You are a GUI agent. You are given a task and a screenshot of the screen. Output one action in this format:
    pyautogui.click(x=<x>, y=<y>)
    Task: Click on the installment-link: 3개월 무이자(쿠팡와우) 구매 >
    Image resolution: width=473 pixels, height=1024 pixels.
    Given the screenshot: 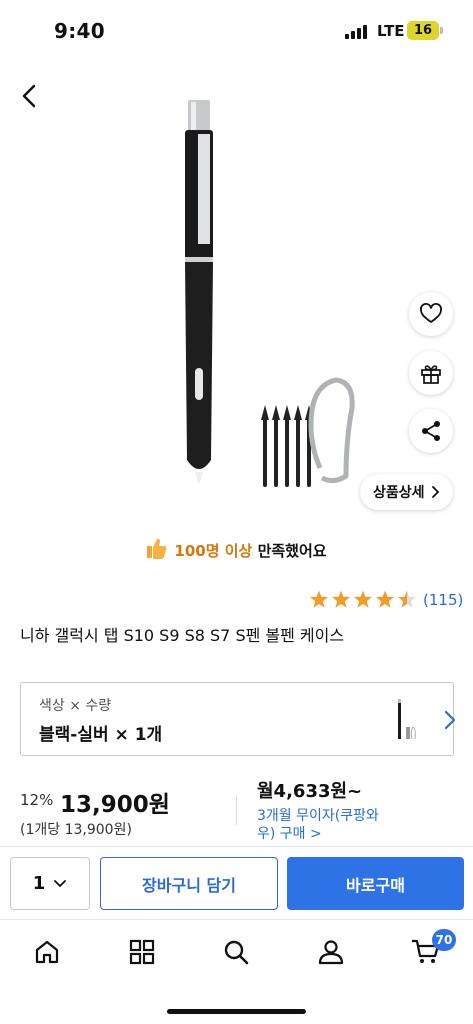 What is the action you would take?
    pyautogui.click(x=327, y=825)
    